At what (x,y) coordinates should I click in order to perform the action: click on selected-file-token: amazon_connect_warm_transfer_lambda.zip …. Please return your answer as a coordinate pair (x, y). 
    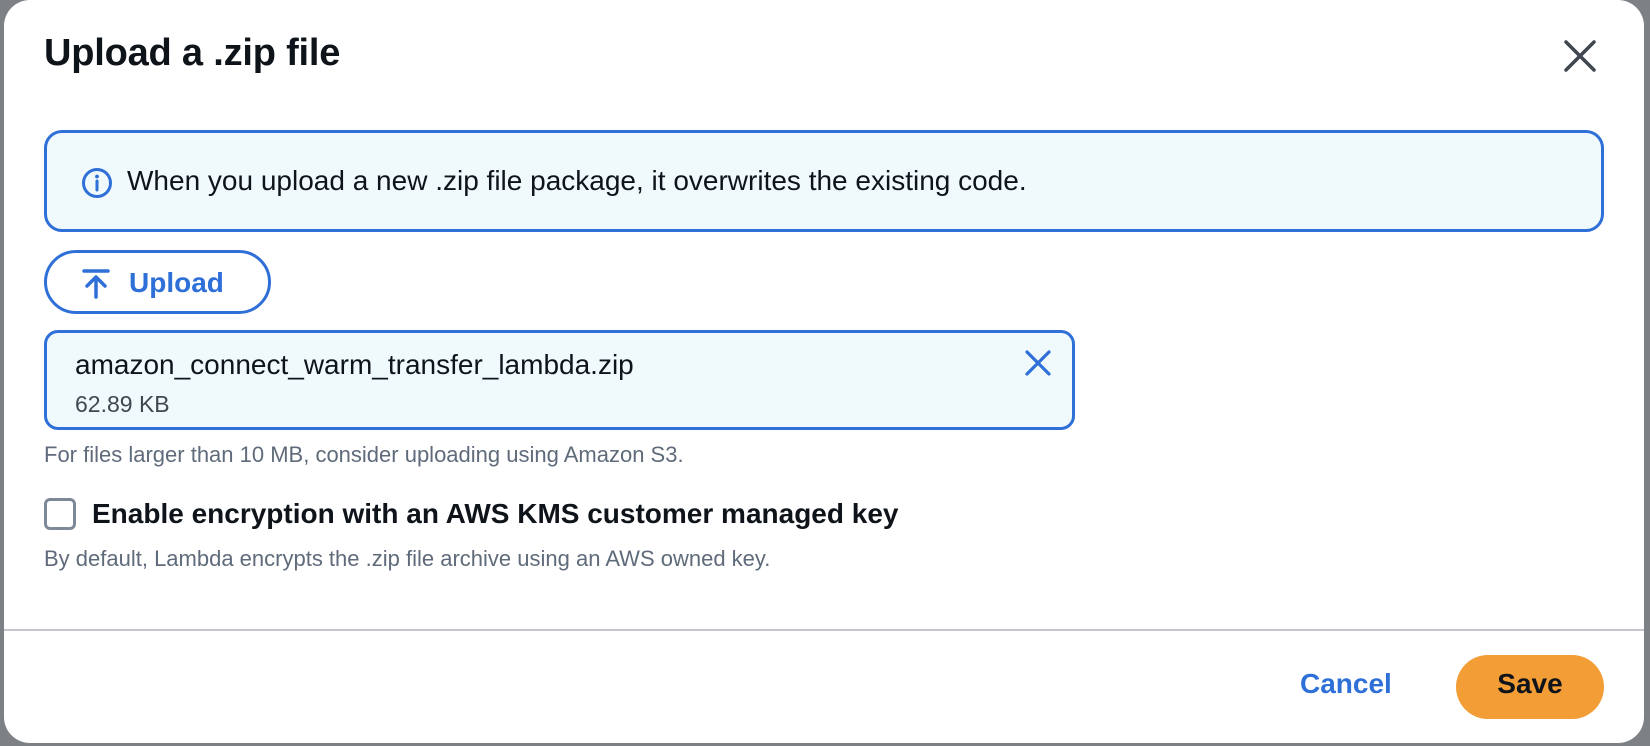
    Looking at the image, I should click on (559, 380).